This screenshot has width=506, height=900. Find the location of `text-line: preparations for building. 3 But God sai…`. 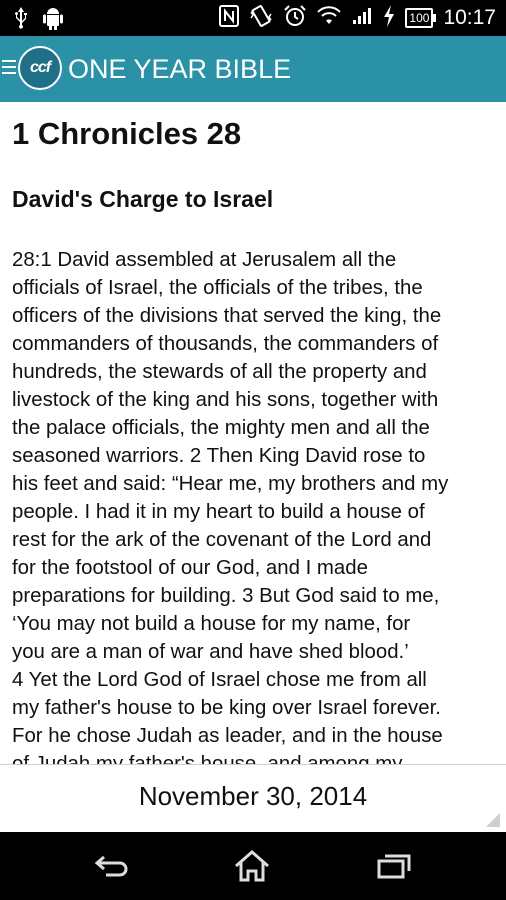

text-line: preparations for building. 3 But God sai… is located at coordinates (226, 596).